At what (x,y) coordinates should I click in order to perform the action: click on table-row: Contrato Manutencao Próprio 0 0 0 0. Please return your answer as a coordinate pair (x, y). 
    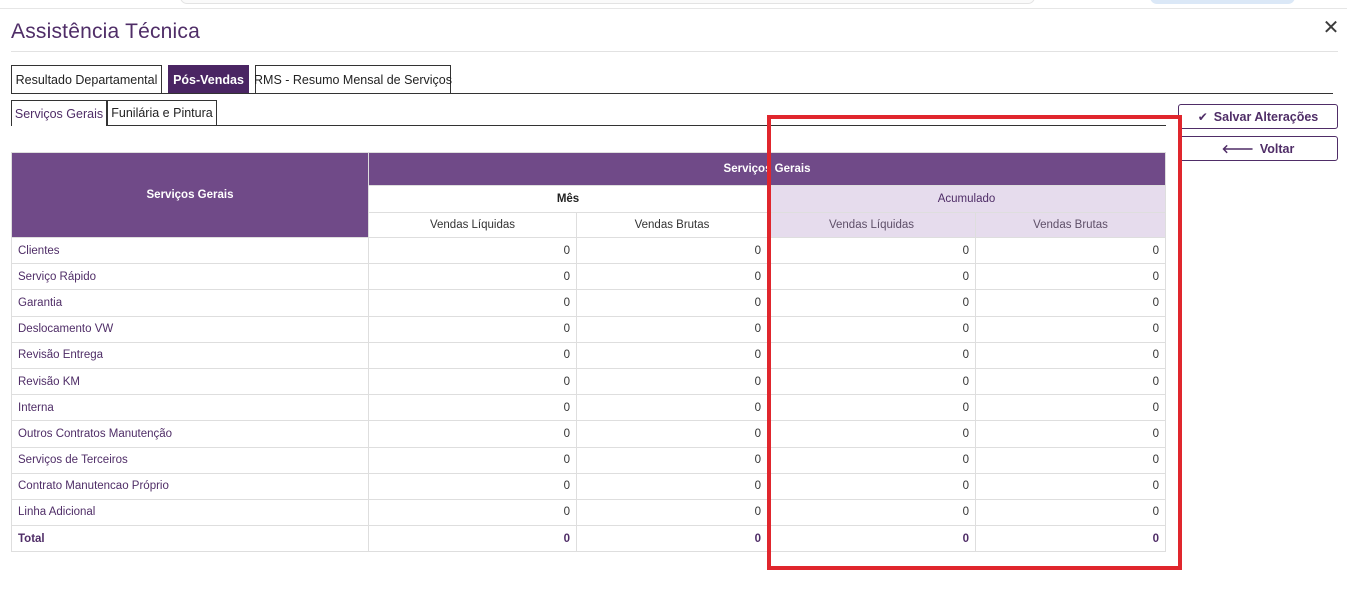
    Looking at the image, I should click on (589, 486).